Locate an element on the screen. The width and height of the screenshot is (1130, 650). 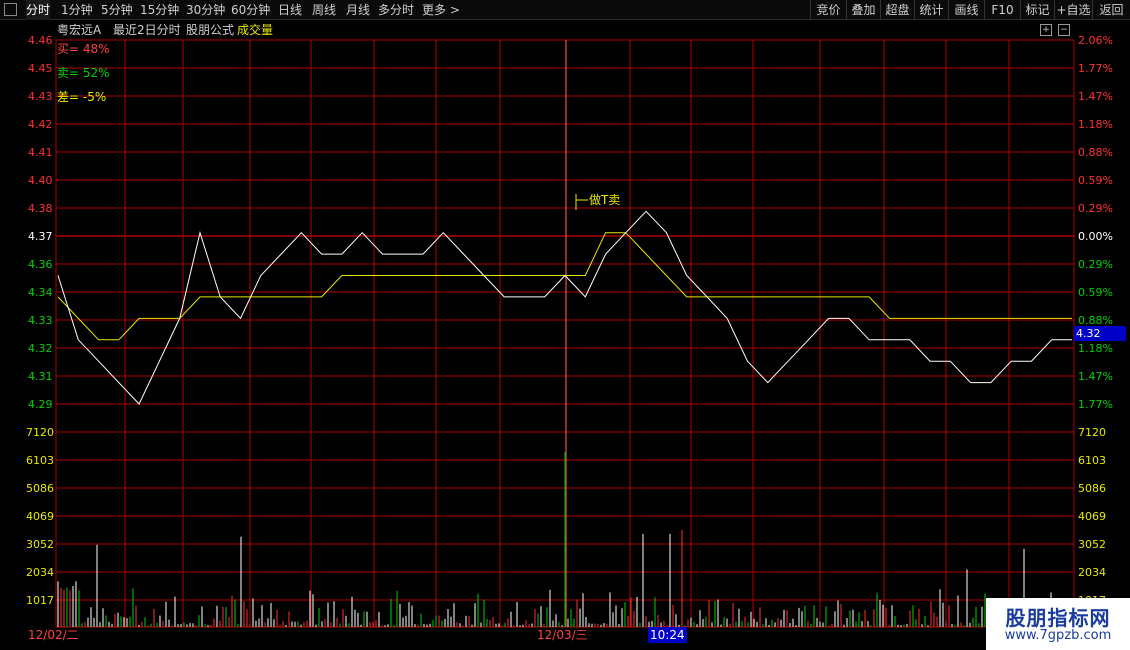
price-axis-label: 4.38 is located at coordinates (40, 208).